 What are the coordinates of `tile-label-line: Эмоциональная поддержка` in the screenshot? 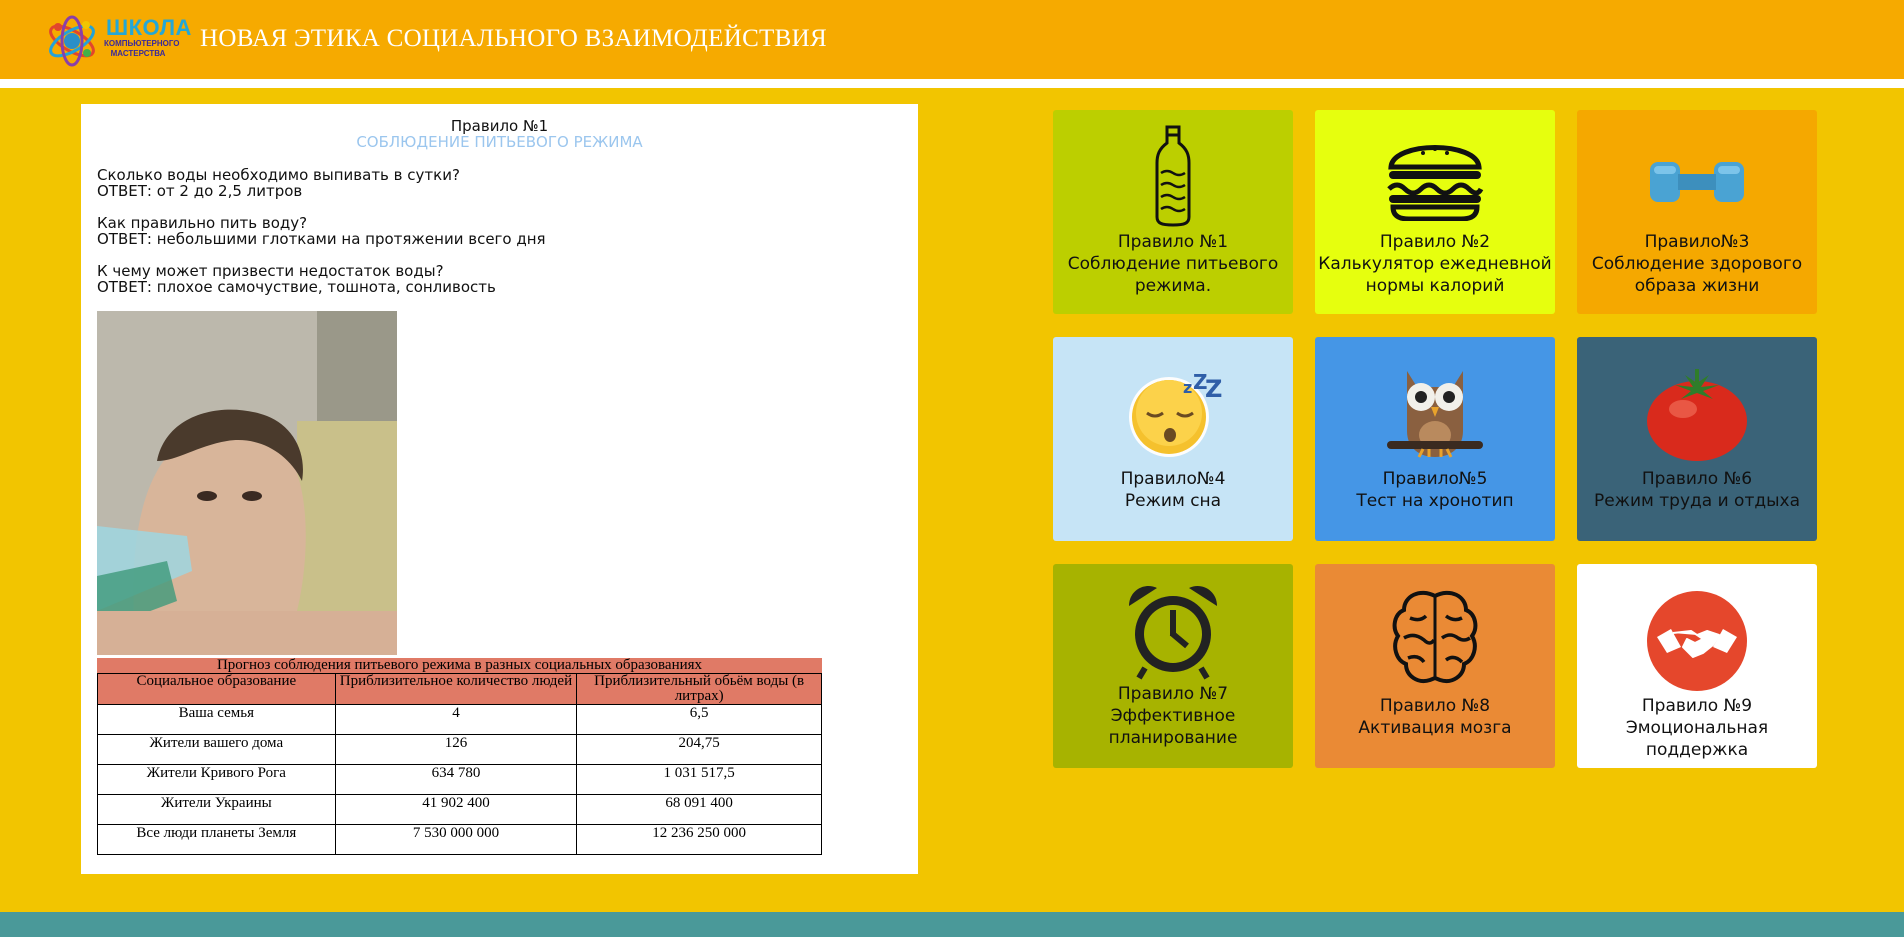 It's located at (1697, 739).